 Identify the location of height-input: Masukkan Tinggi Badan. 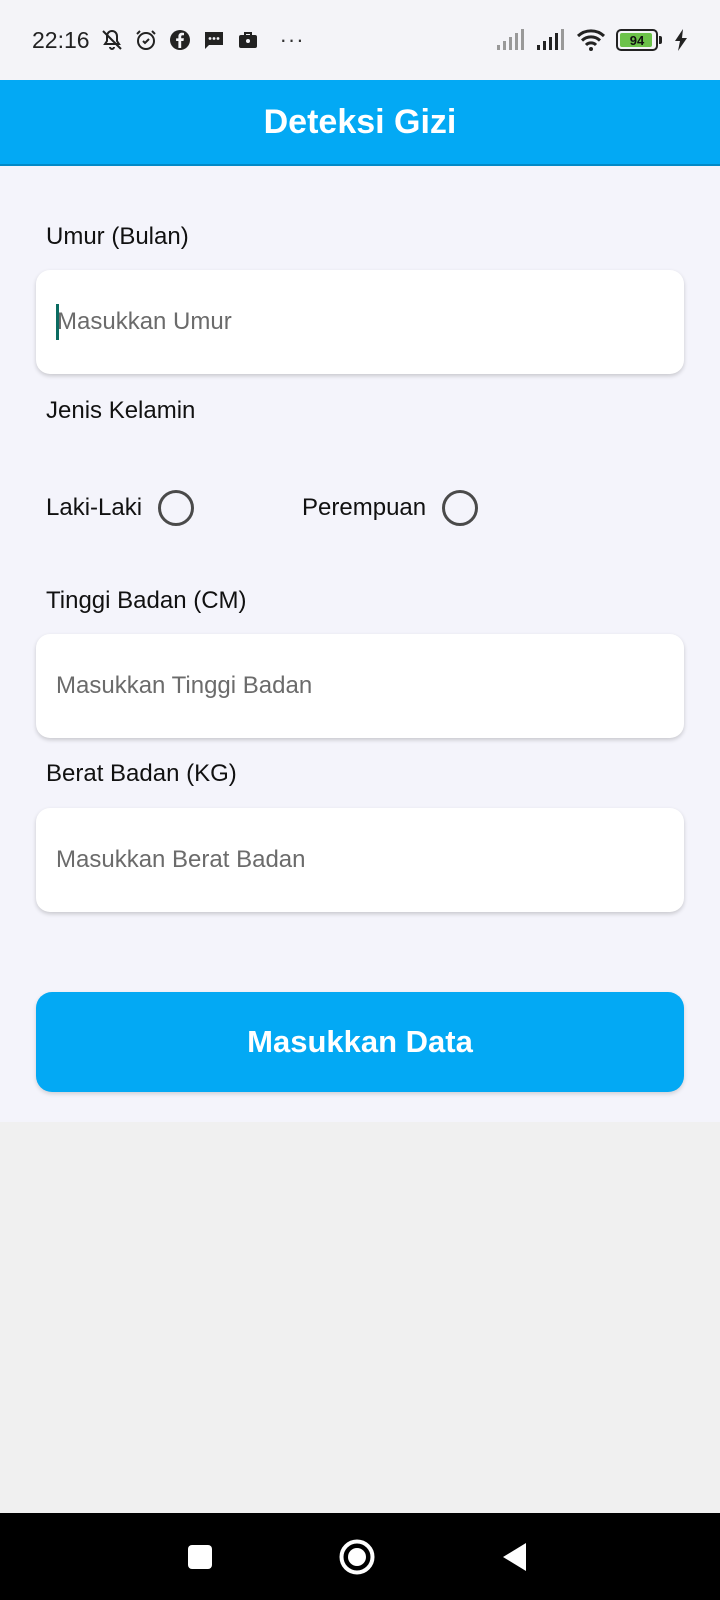
(360, 686).